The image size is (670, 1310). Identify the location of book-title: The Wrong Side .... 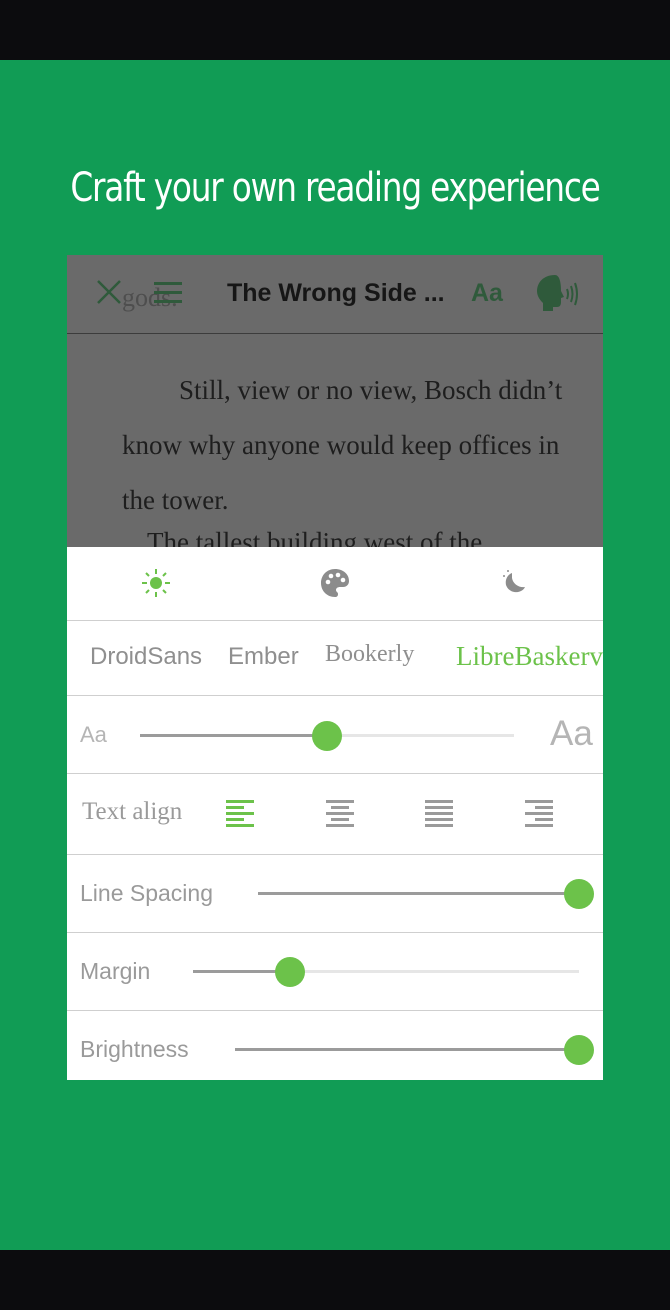
(336, 293).